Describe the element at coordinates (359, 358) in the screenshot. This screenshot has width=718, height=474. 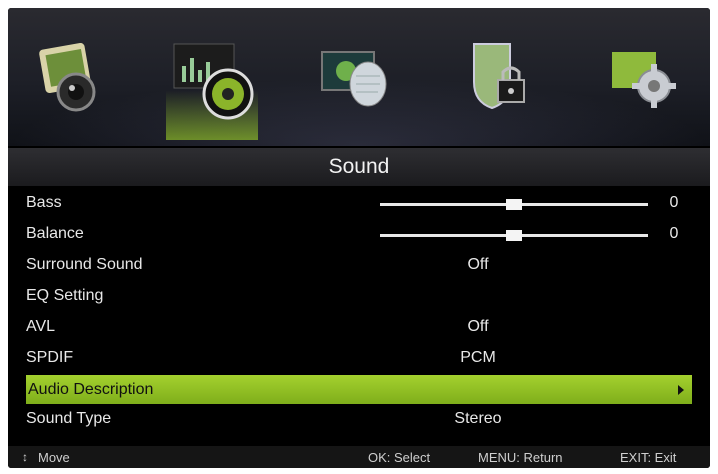
I see `menu-item-spdif: SPDIF PCM` at that location.